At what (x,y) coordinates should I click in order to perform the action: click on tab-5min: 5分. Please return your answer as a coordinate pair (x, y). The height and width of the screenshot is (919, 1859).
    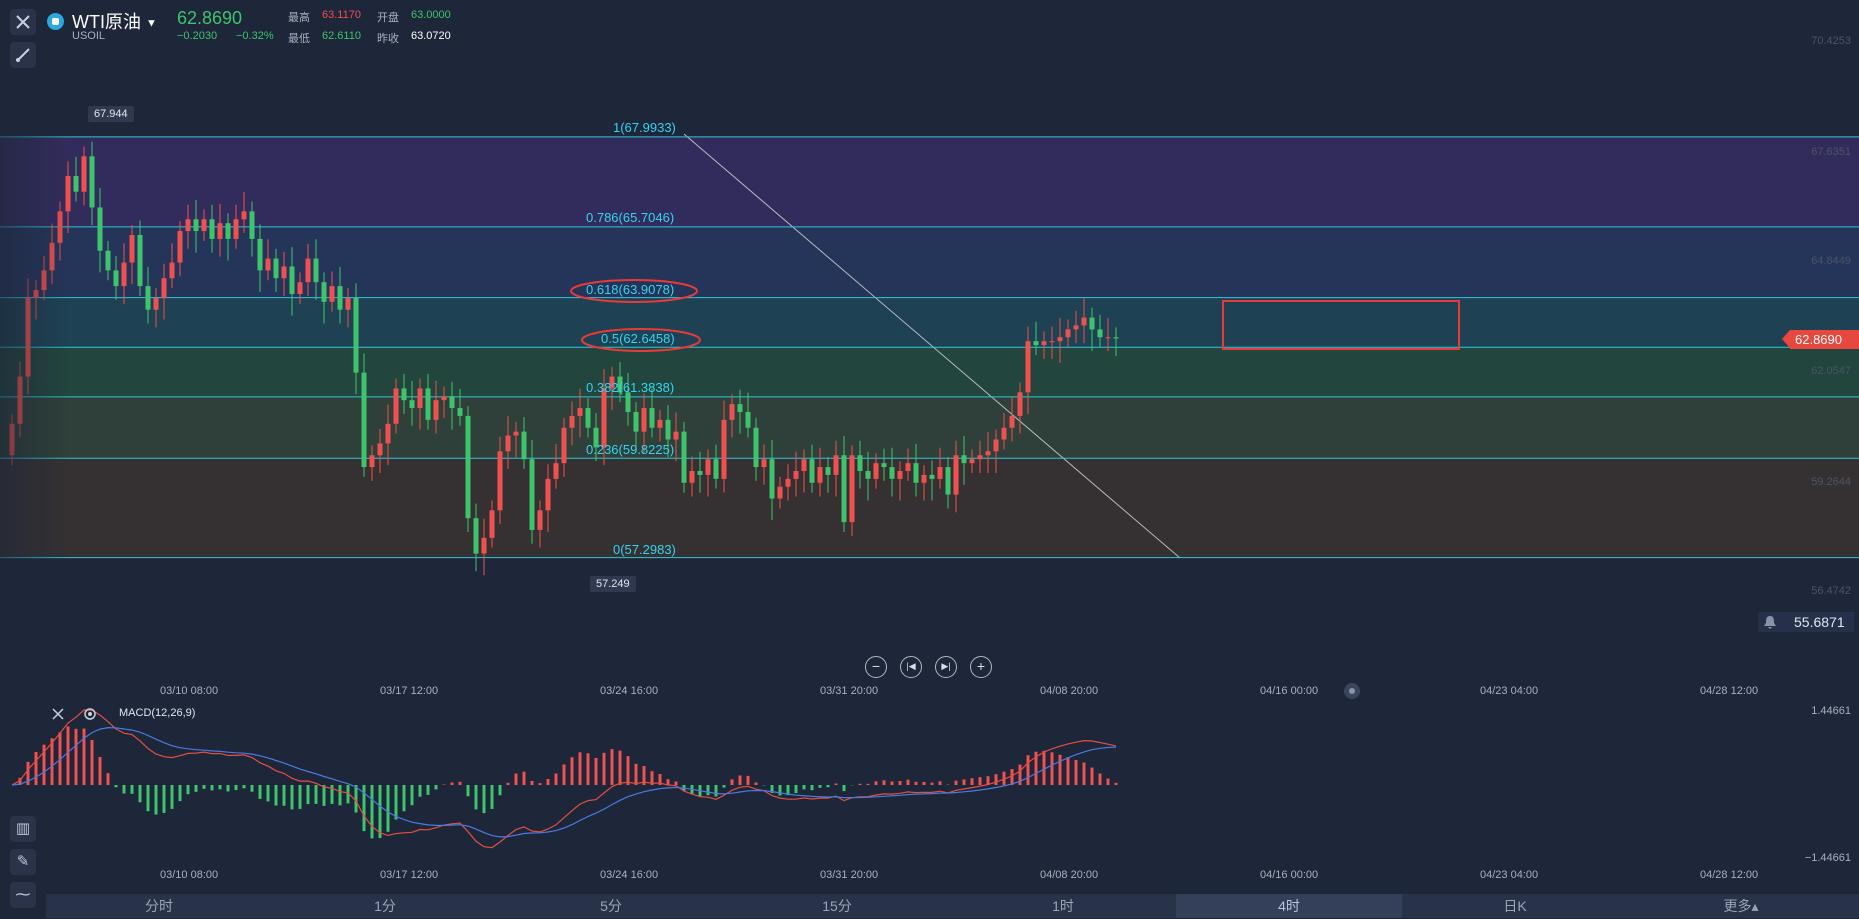
    Looking at the image, I should click on (611, 906).